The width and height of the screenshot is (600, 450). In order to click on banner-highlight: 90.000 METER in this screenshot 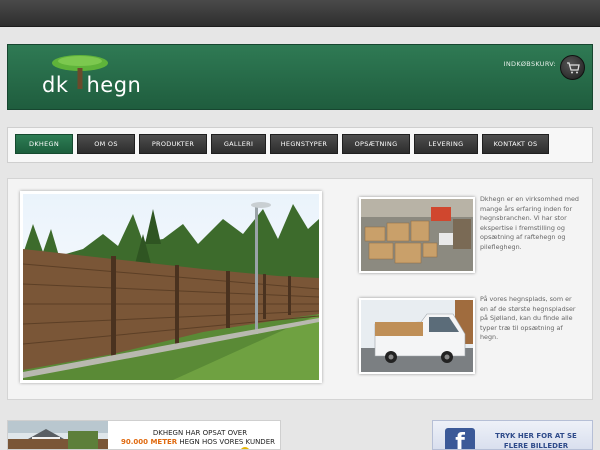, I will do `click(149, 442)`.